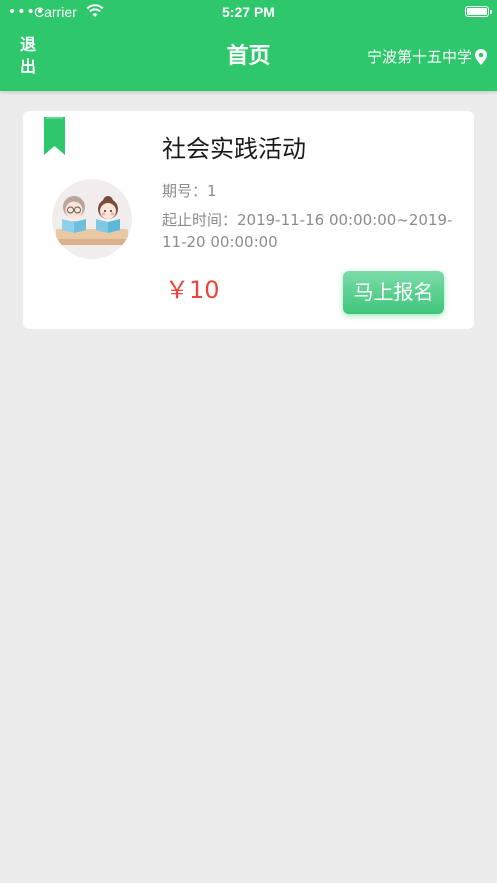 The image size is (497, 883). I want to click on school-selector: 宁波第十五中学, so click(427, 57).